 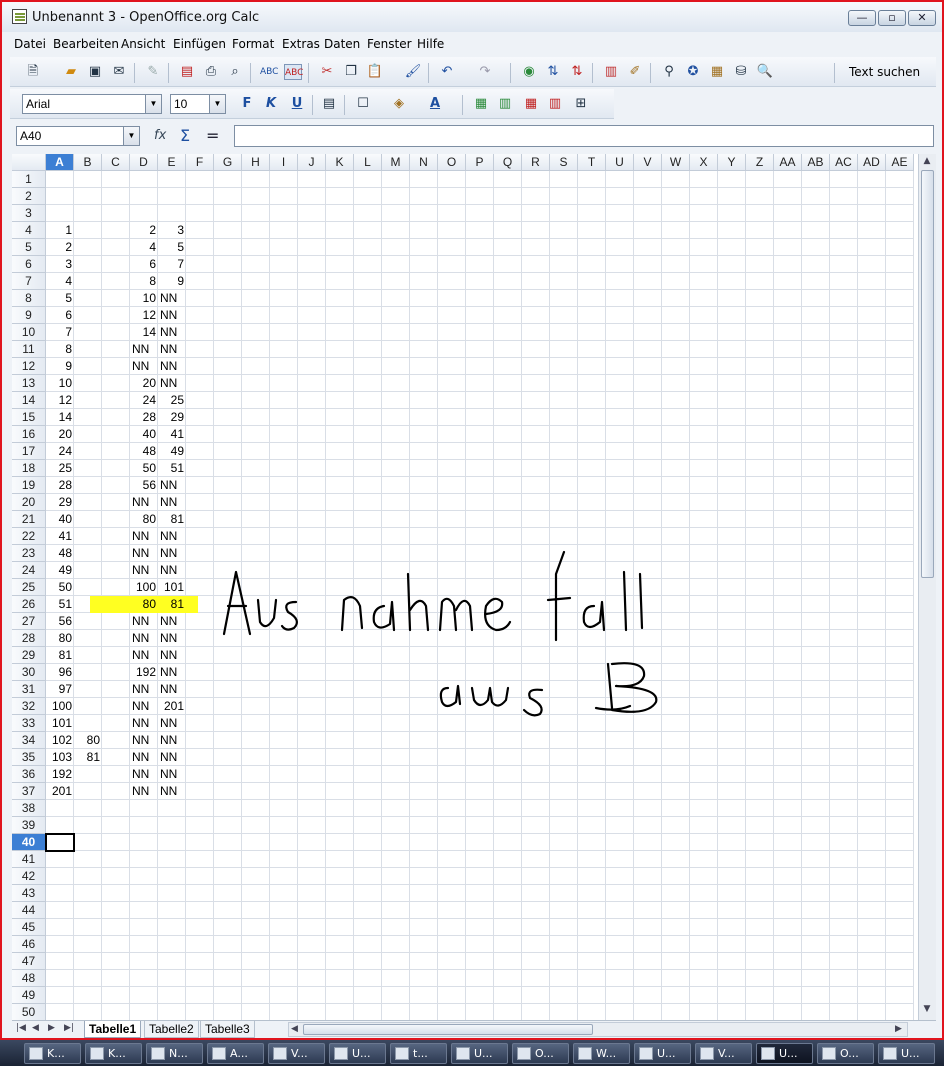 What do you see at coordinates (29, 468) in the screenshot?
I see `row-header-18: 18` at bounding box center [29, 468].